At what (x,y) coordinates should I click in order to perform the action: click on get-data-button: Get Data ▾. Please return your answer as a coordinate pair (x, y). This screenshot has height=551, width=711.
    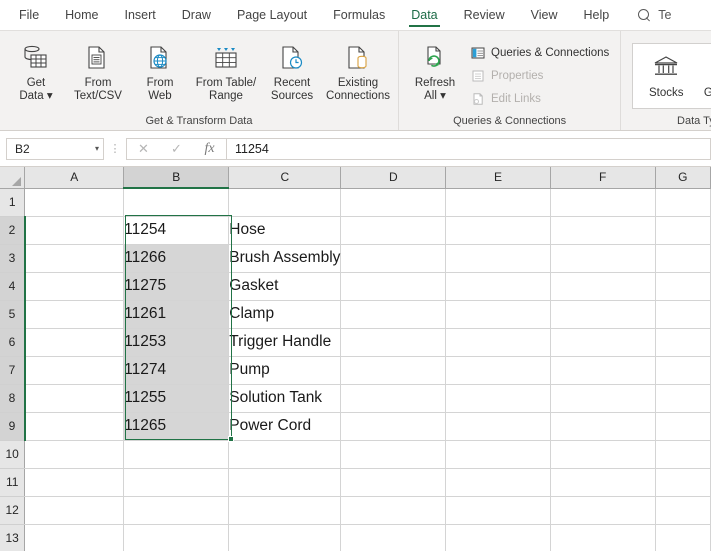
    Looking at the image, I should click on (36, 73).